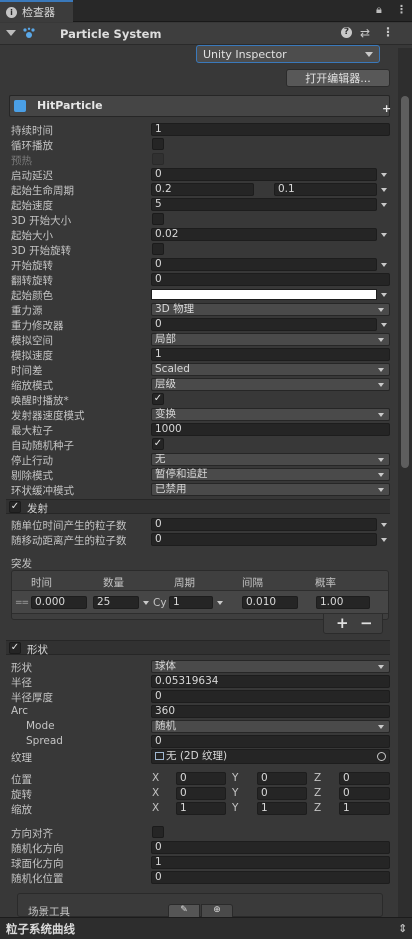 This screenshot has width=412, height=939. I want to click on add-module-icon: +, so click(386, 108).